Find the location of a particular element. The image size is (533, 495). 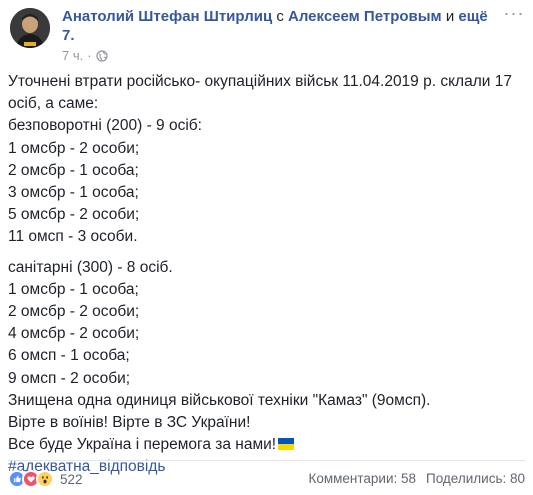

author-avatar is located at coordinates (30, 28).